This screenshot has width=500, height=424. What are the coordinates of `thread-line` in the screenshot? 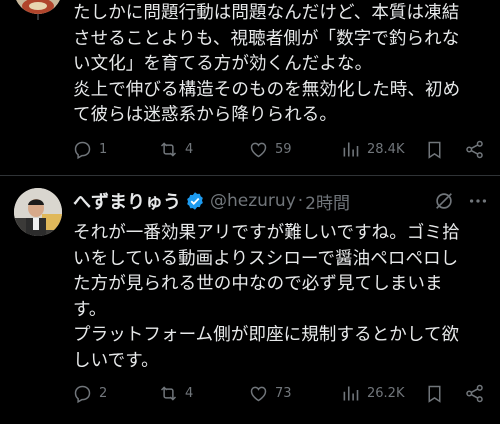 It's located at (38, 17).